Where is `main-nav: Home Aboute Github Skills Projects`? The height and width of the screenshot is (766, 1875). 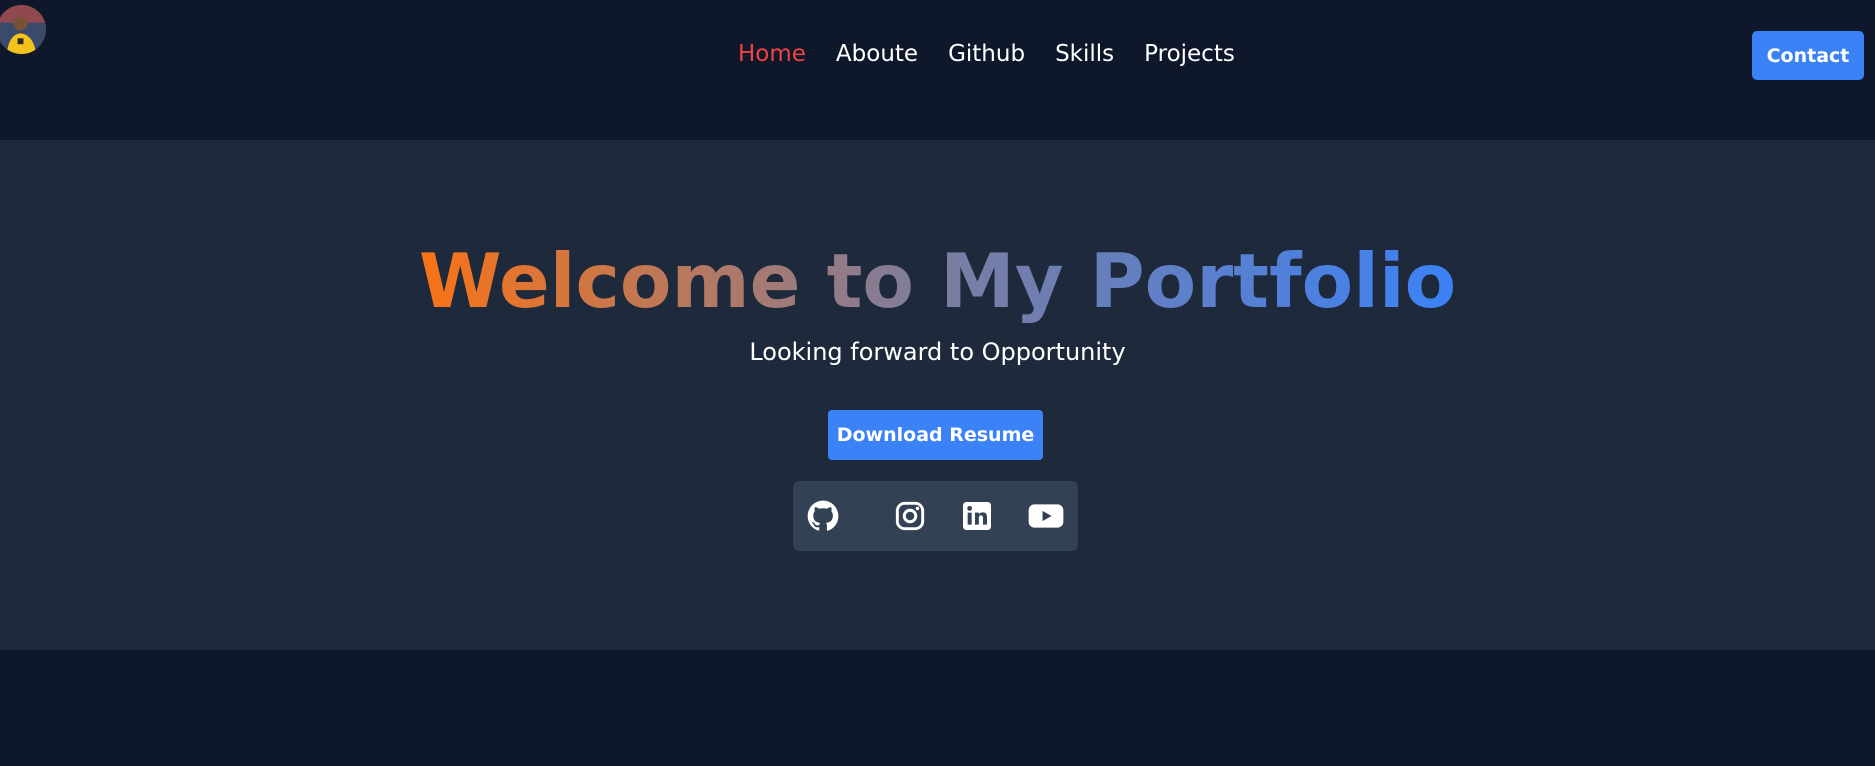 main-nav: Home Aboute Github Skills Projects is located at coordinates (986, 54).